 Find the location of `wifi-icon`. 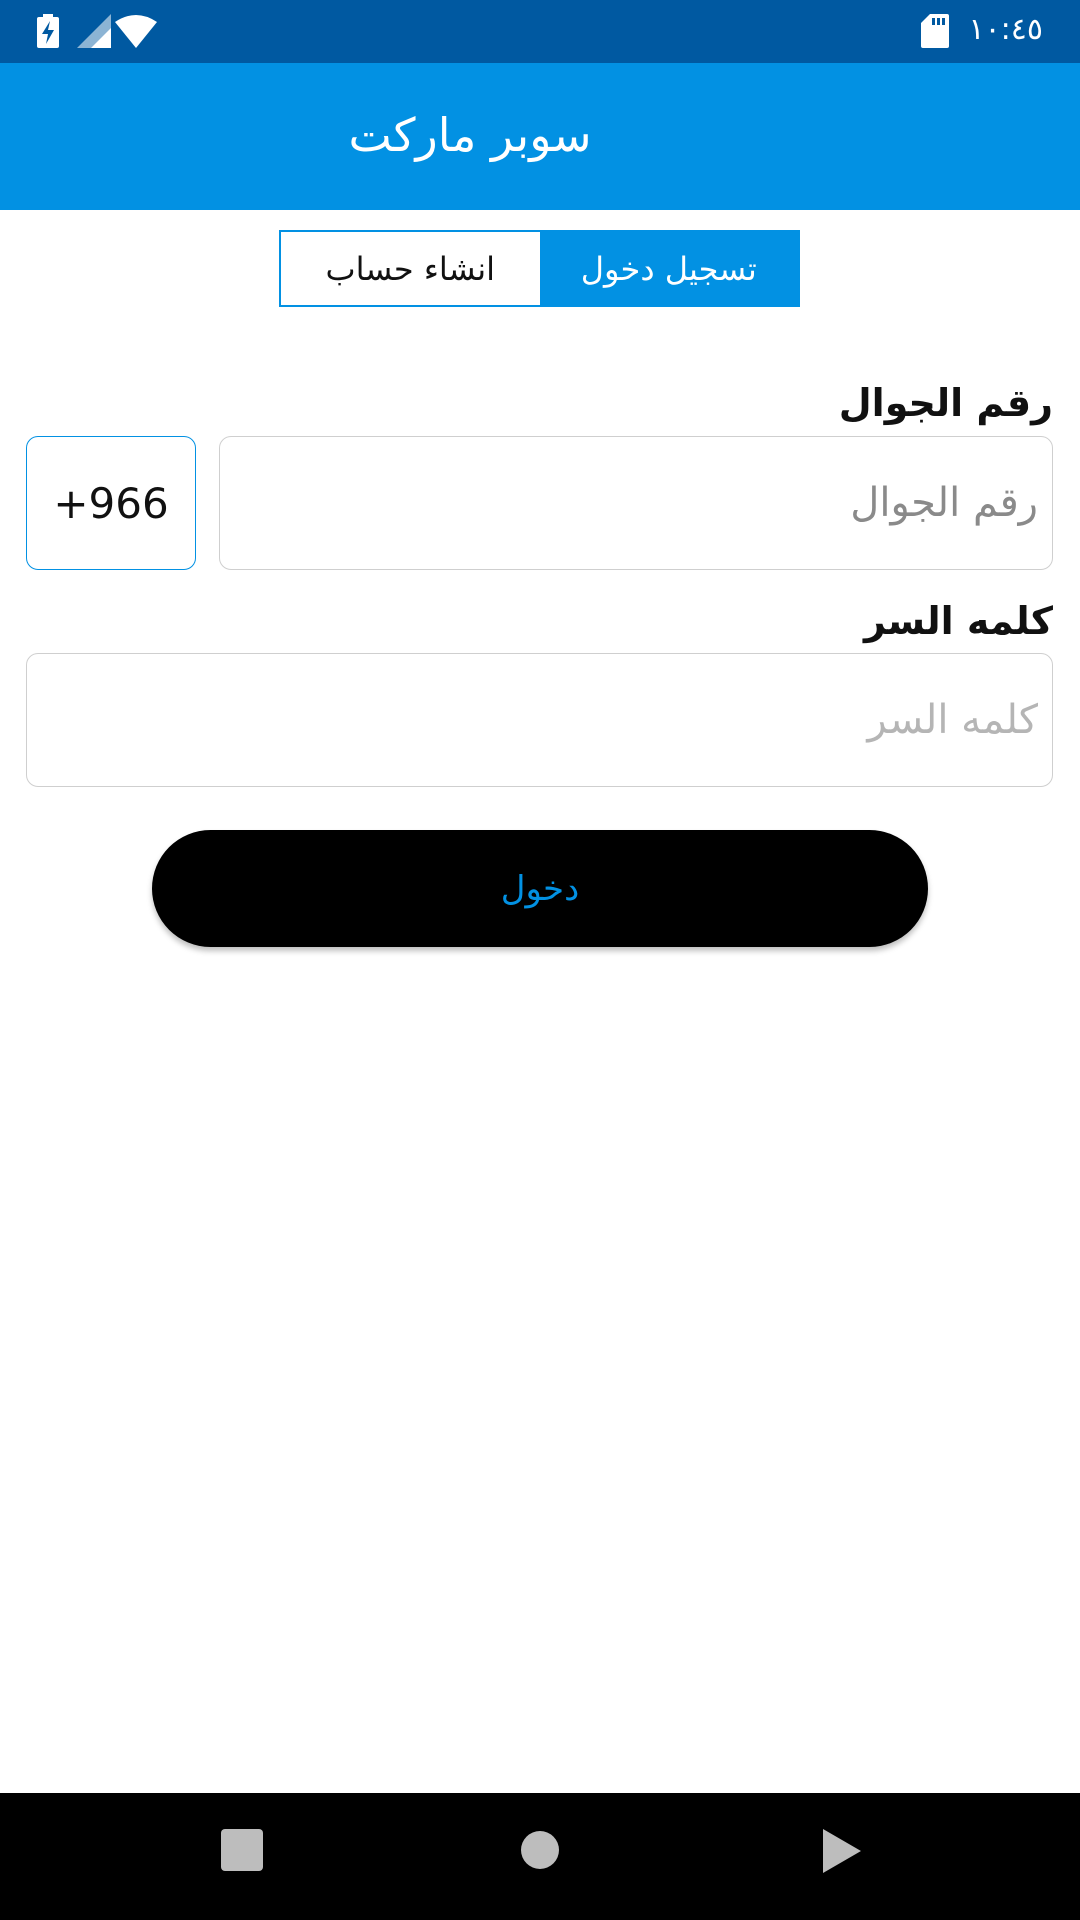

wifi-icon is located at coordinates (136, 31).